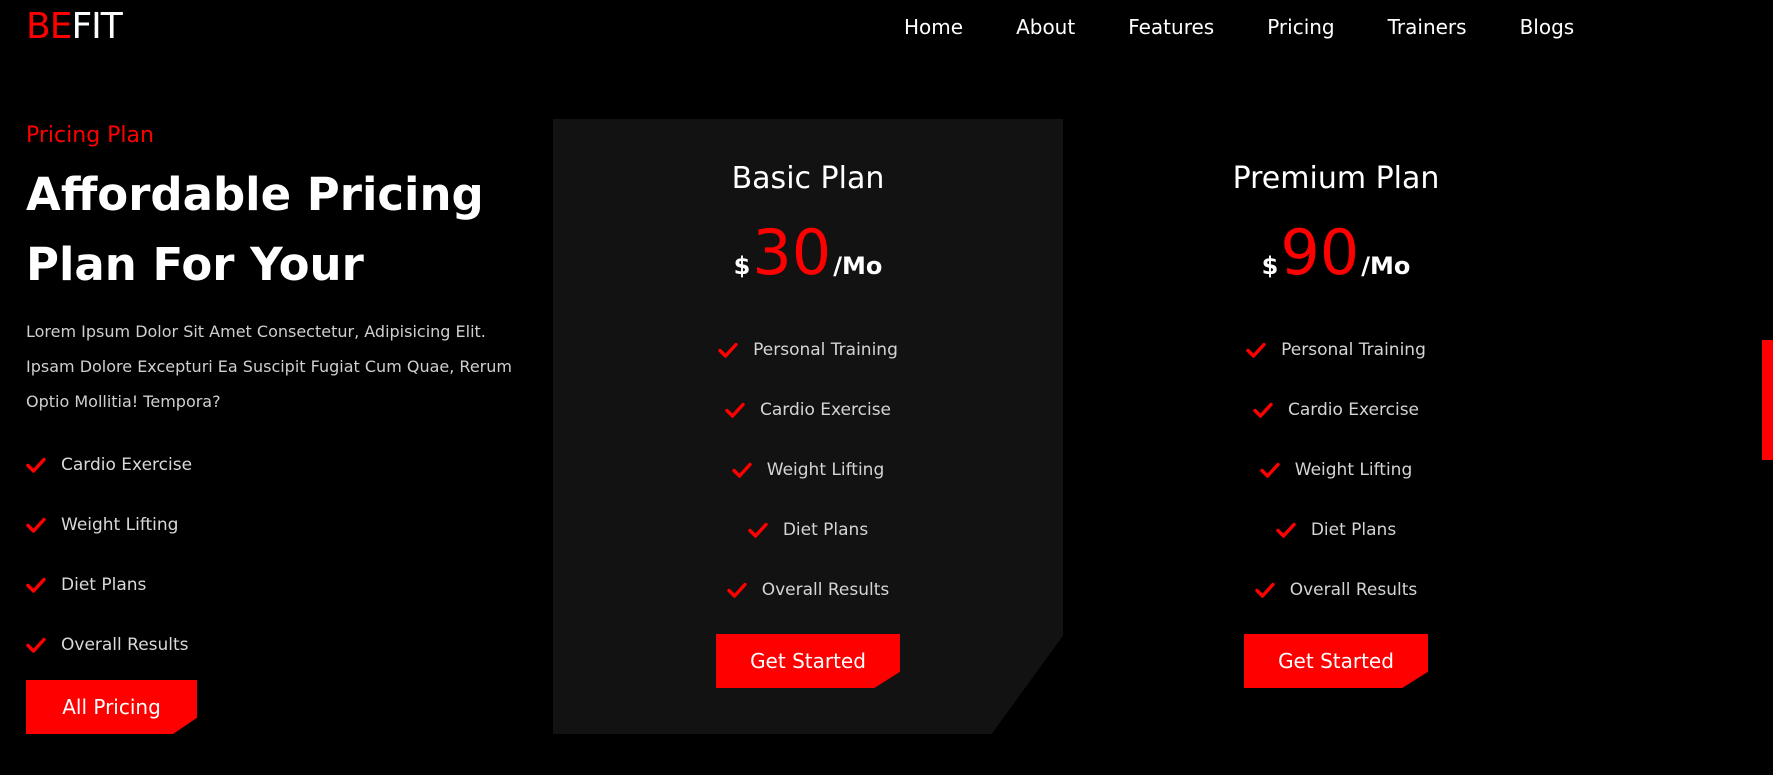 The image size is (1773, 775). Describe the element at coordinates (1300, 27) in the screenshot. I see `nav-pricing: Pricing` at that location.